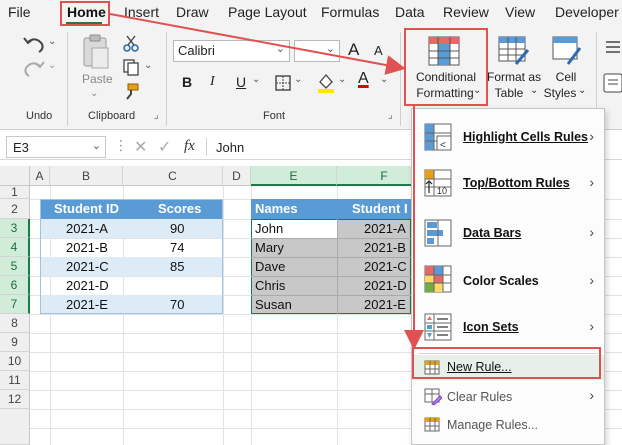 The image size is (622, 445). What do you see at coordinates (257, 44) in the screenshot?
I see `arrow-home-to-conditional-formatting` at bounding box center [257, 44].